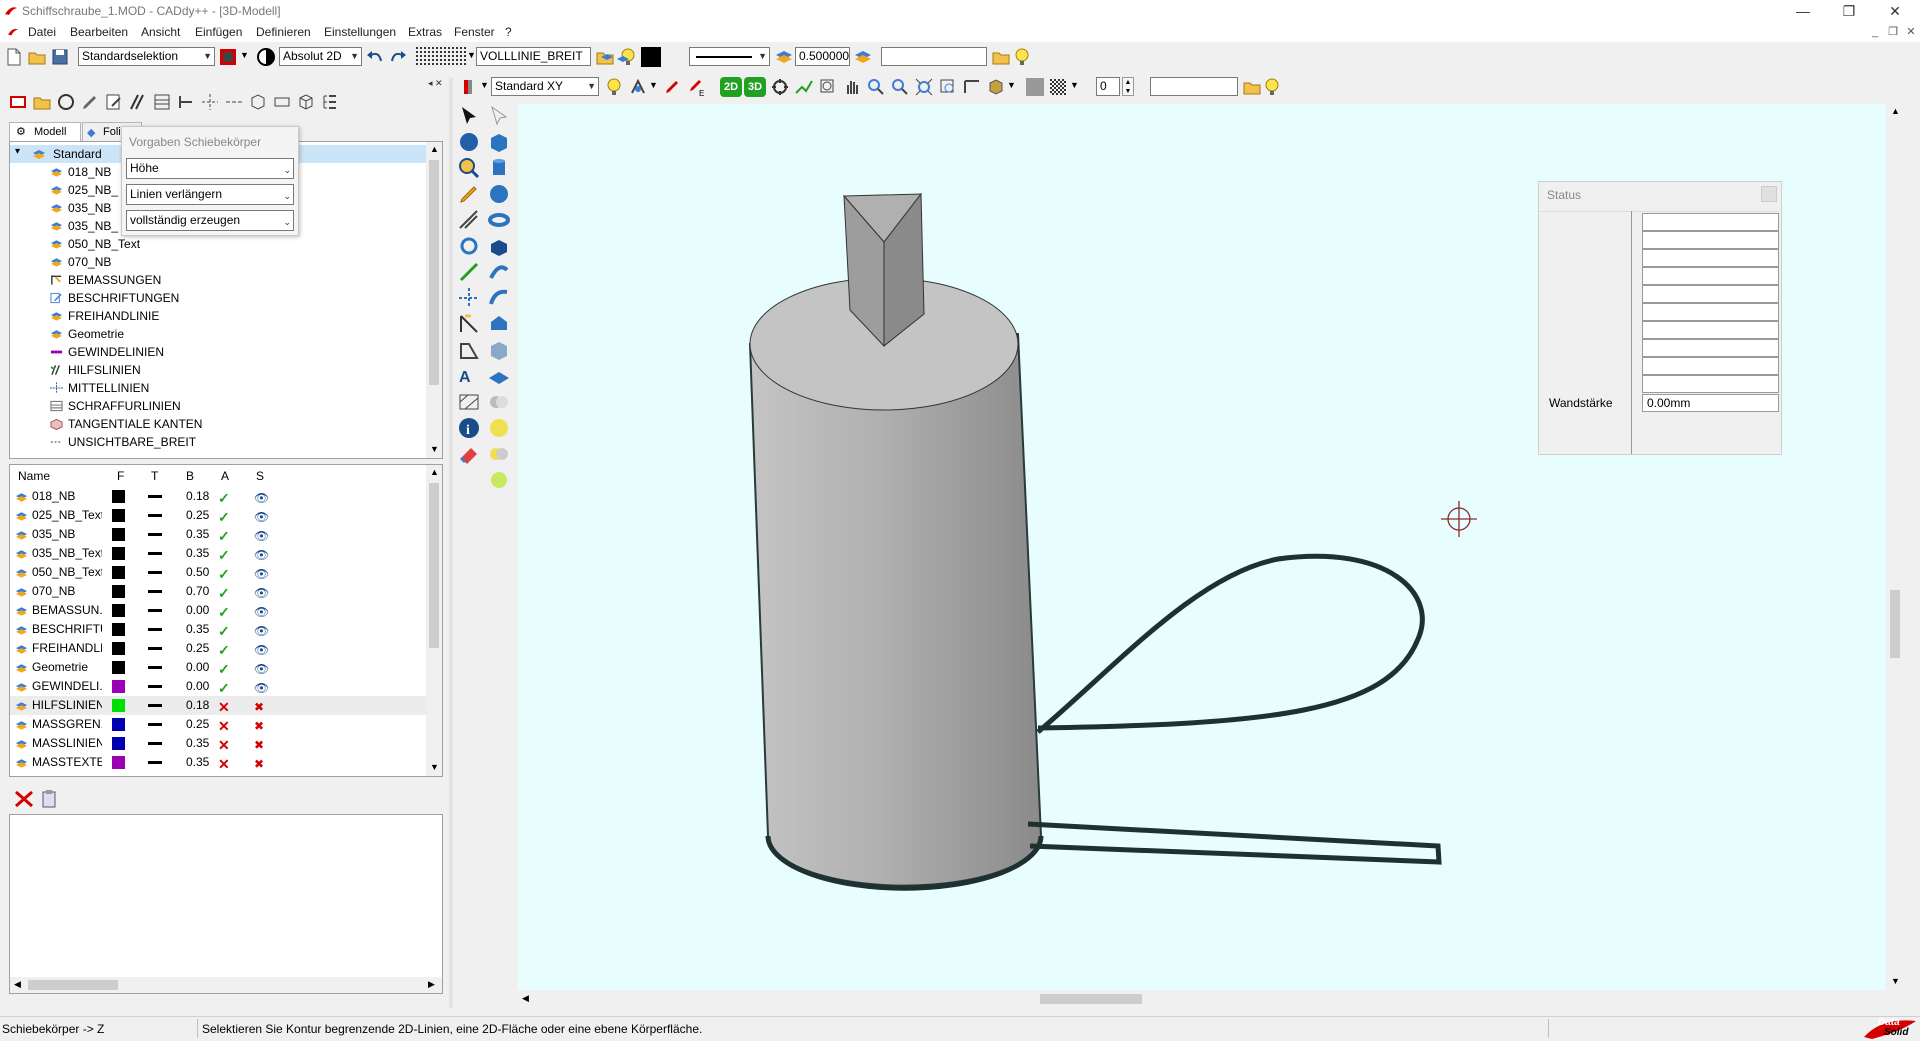  I want to click on menu-ansicht: Ansicht, so click(160, 32).